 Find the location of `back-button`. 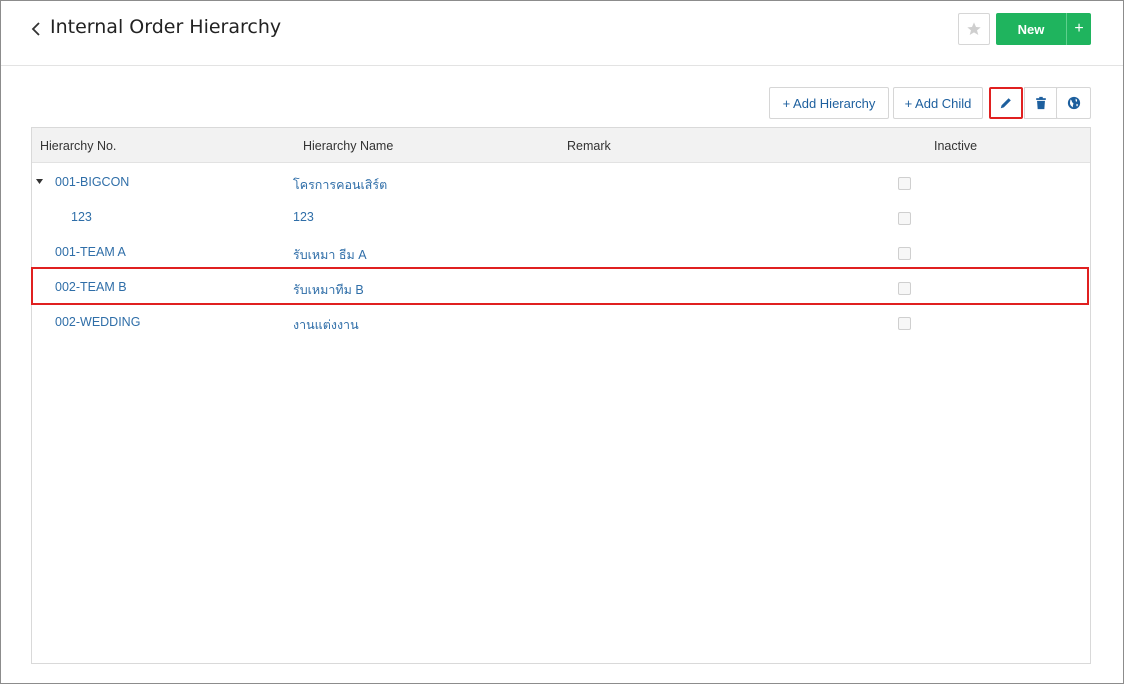

back-button is located at coordinates (36, 29).